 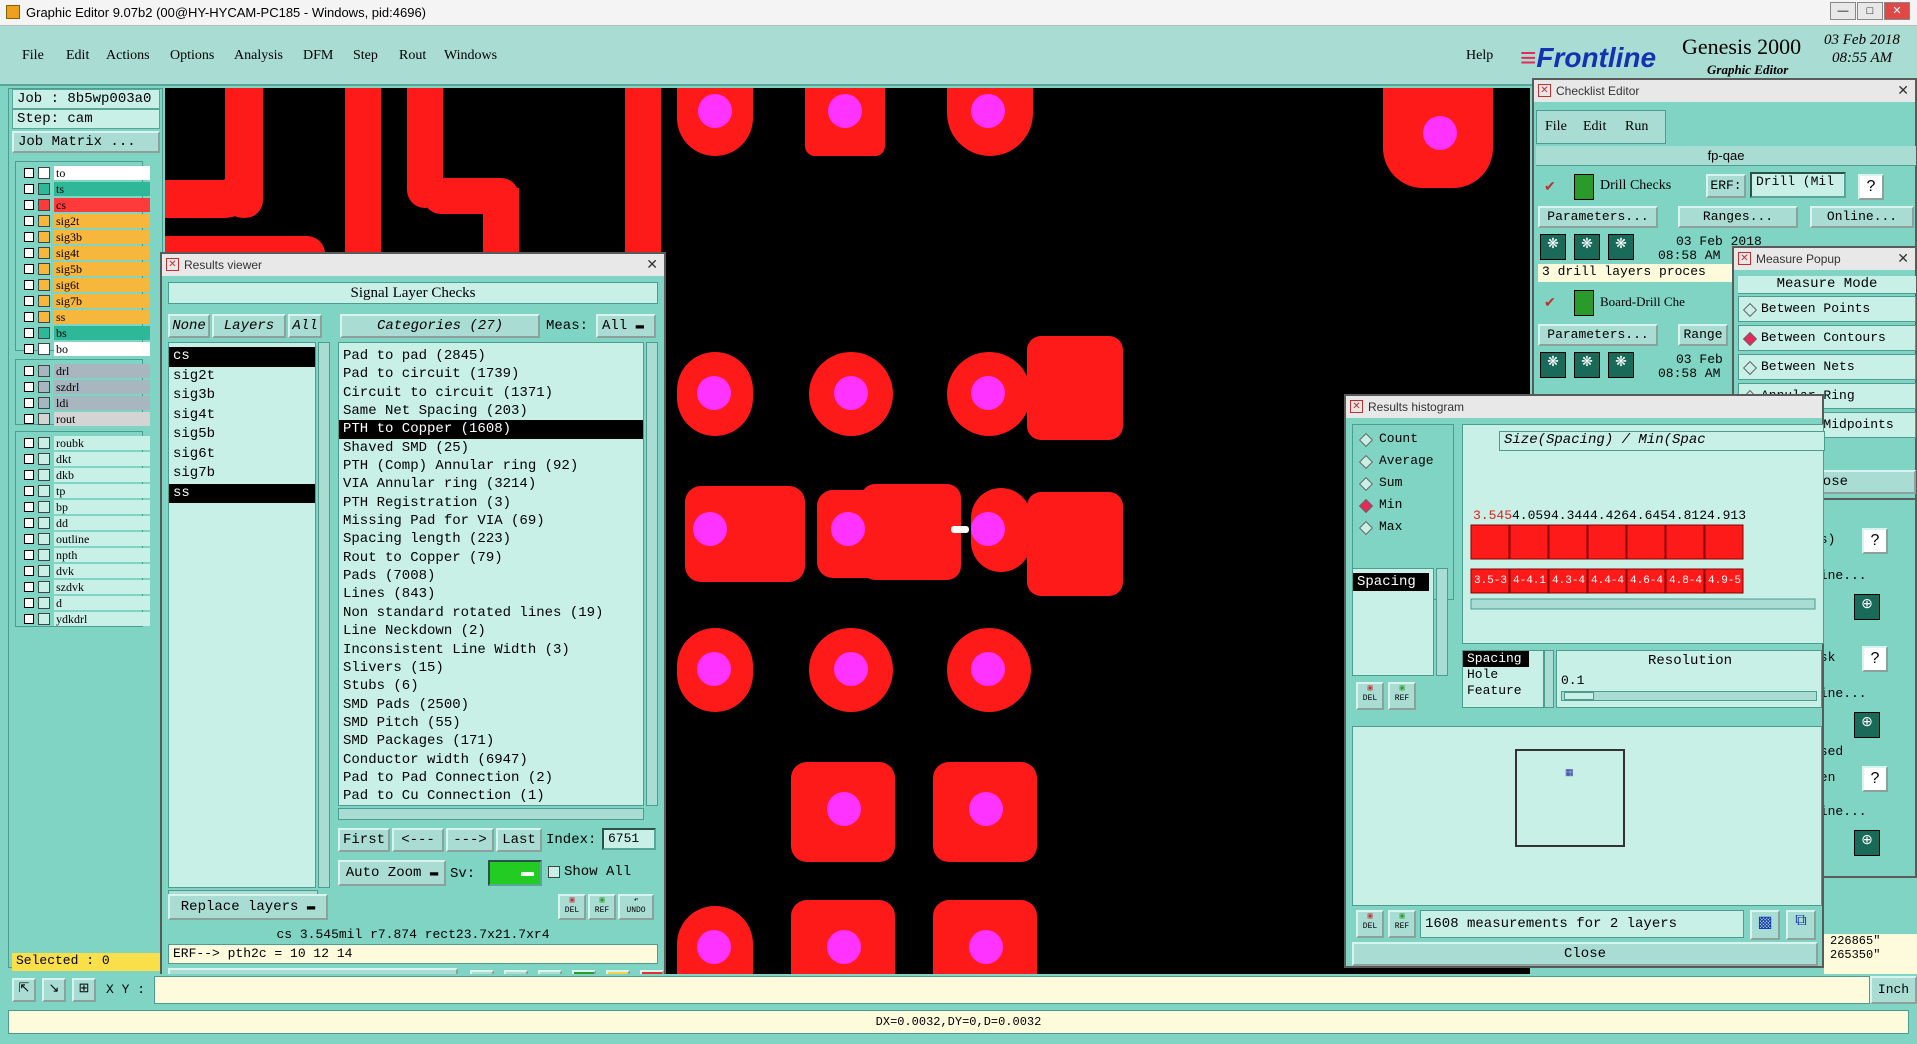 What do you see at coordinates (626, 326) in the screenshot?
I see `meas-dropdown: All ▬` at bounding box center [626, 326].